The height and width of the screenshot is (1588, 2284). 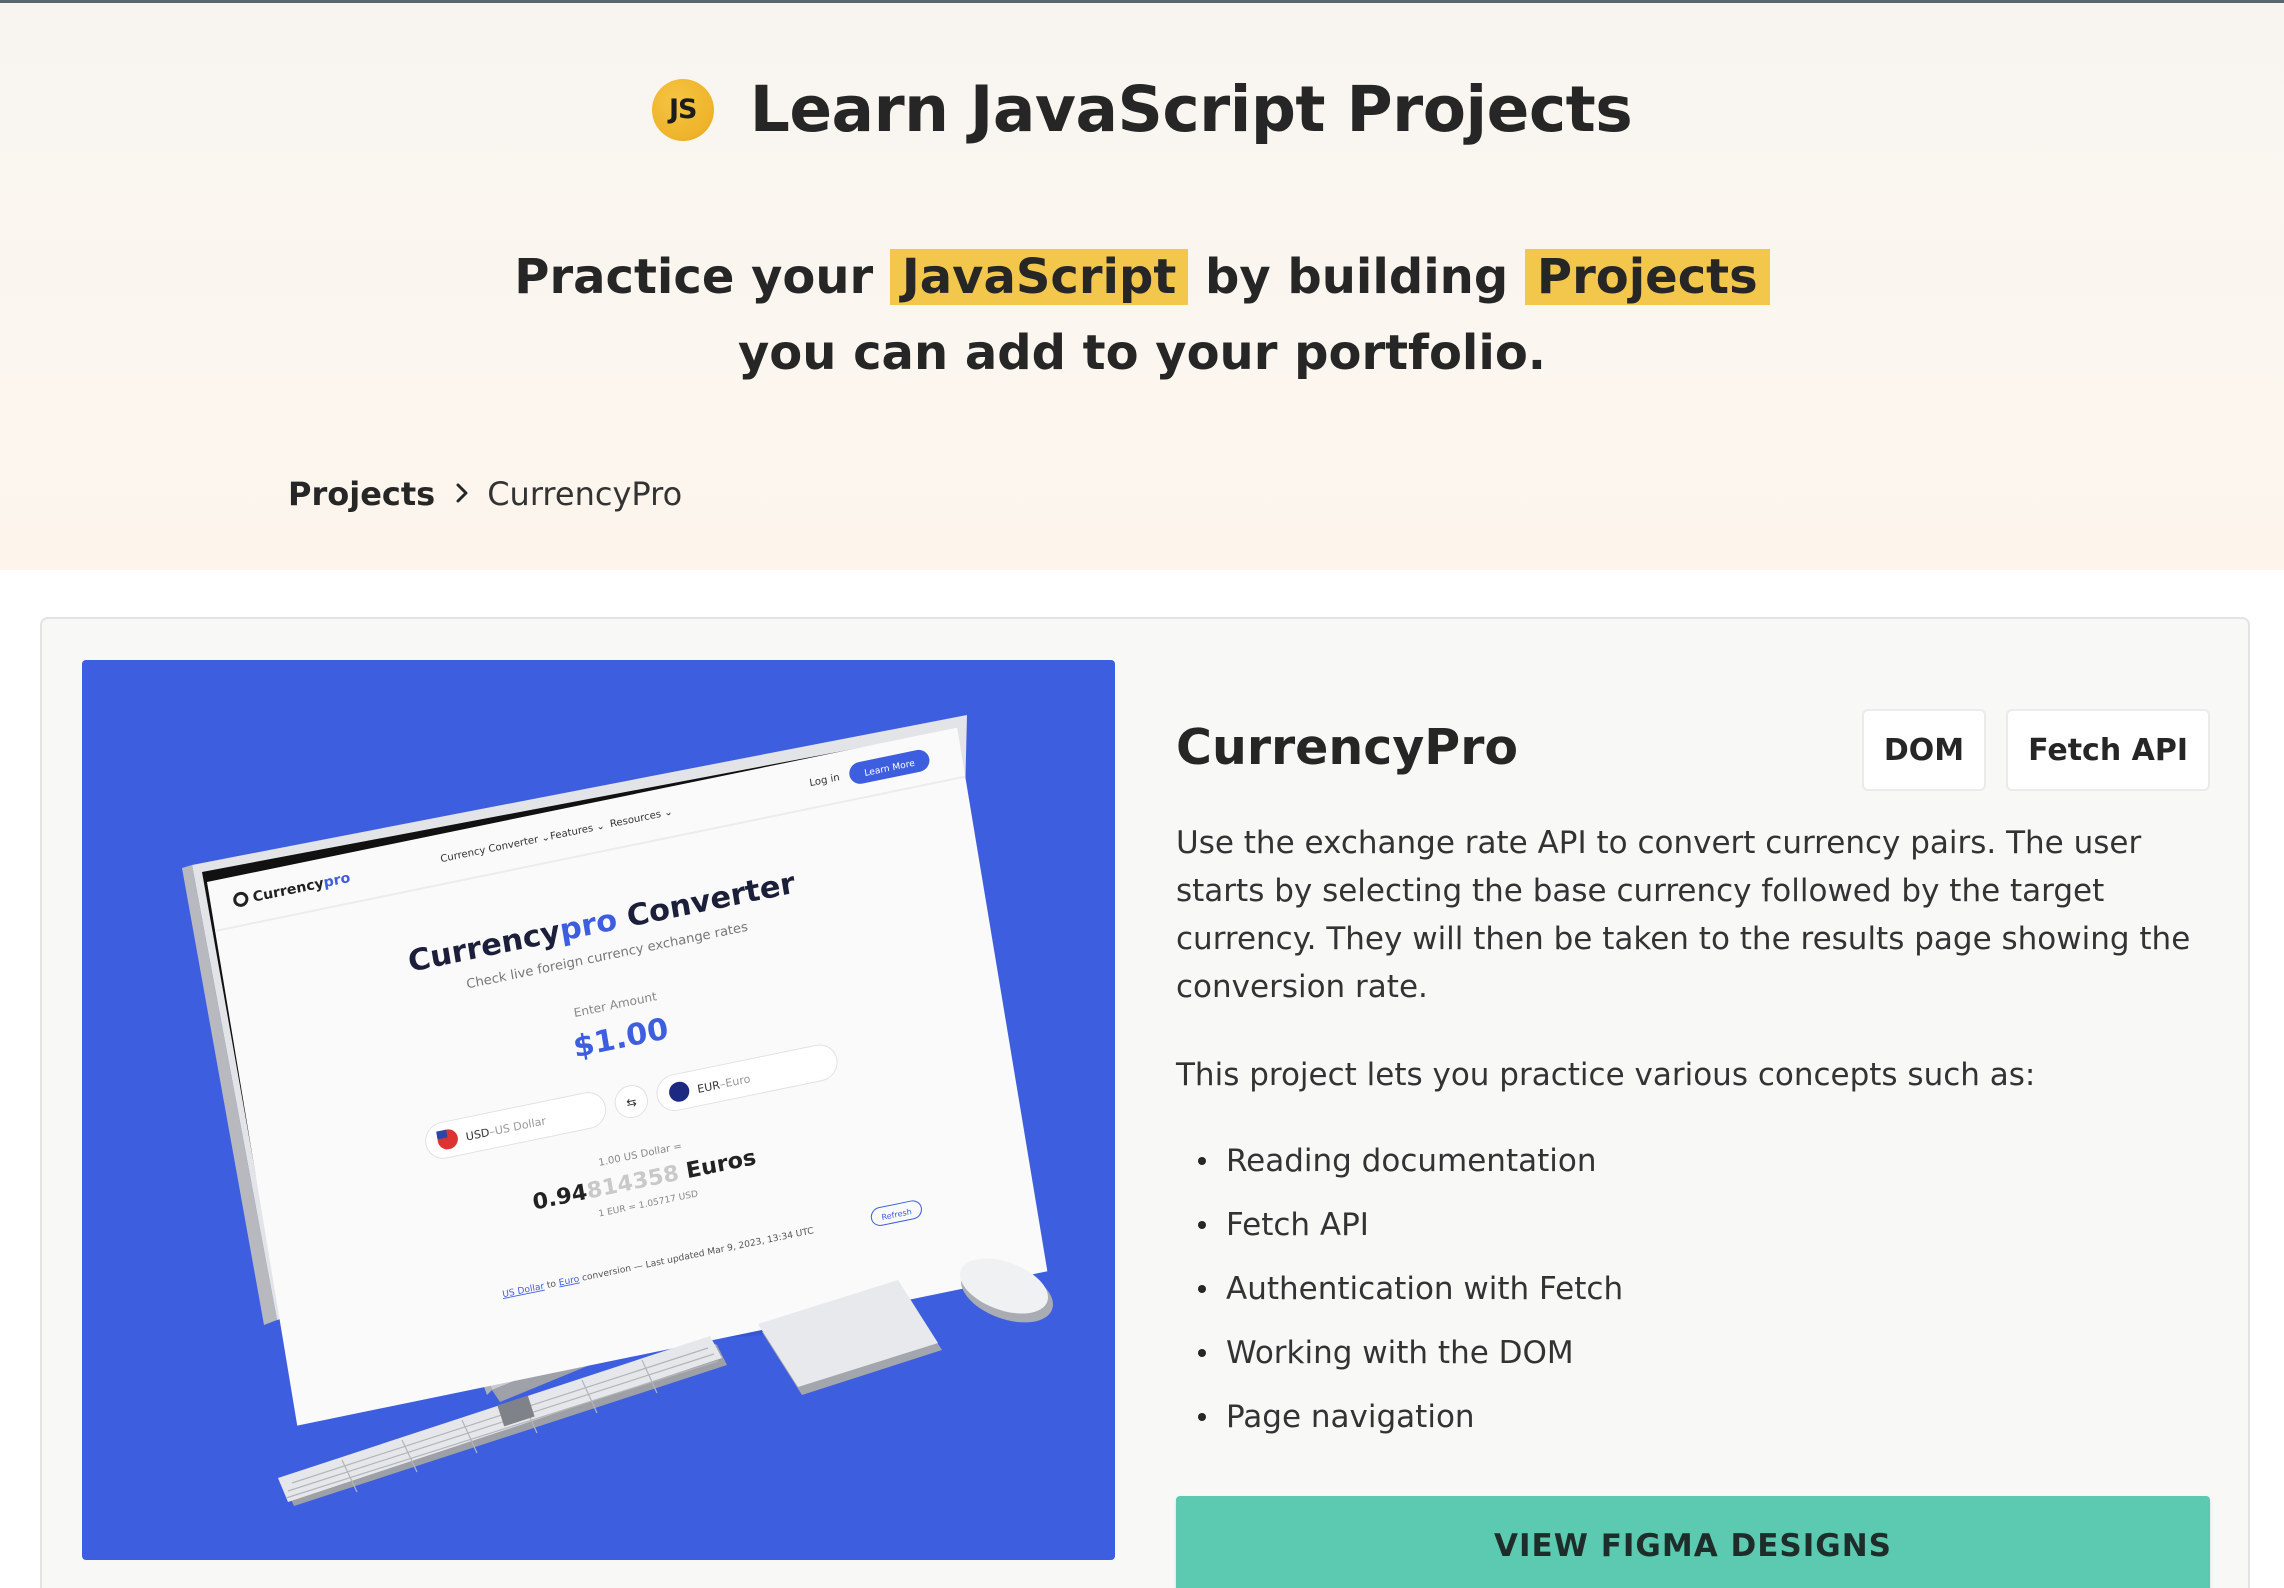 What do you see at coordinates (694, 277) in the screenshot?
I see `tagline-text-1: Practice your` at bounding box center [694, 277].